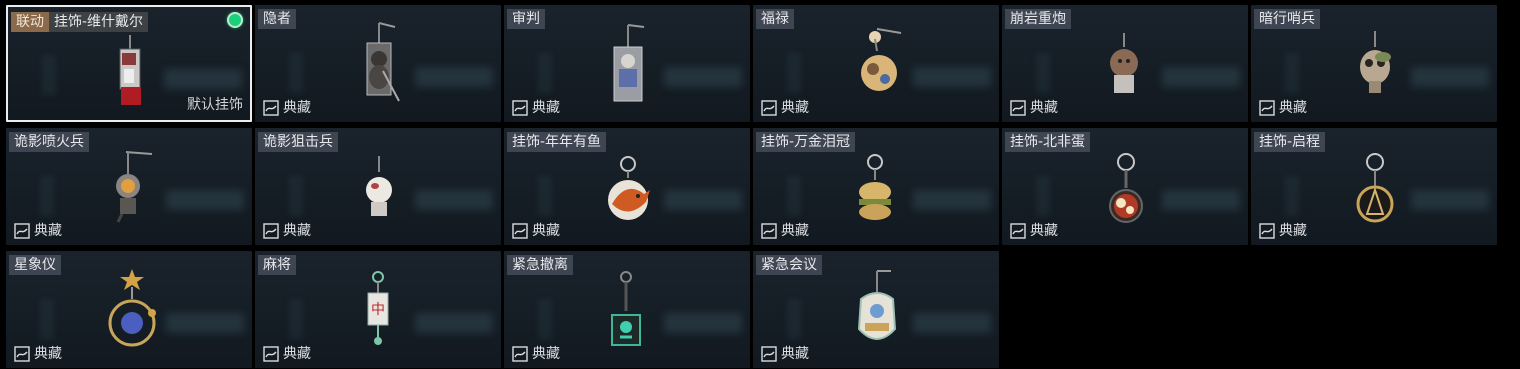  I want to click on equipped-indicator-icon, so click(235, 20).